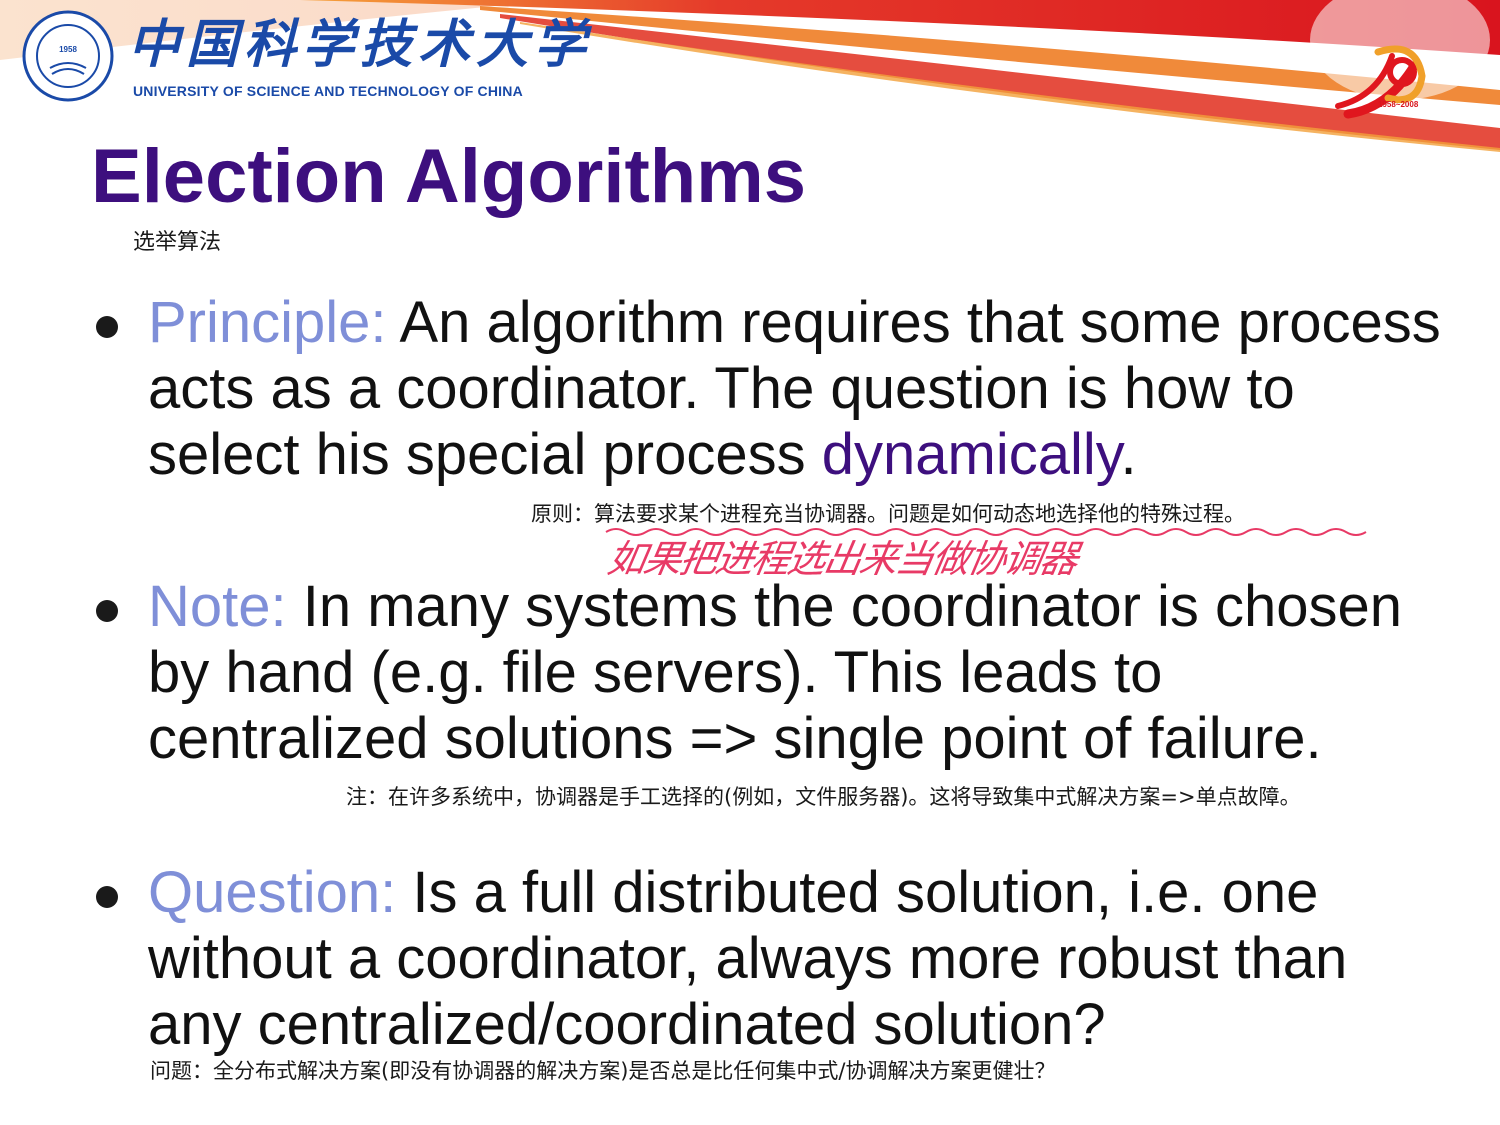 The width and height of the screenshot is (1500, 1125). What do you see at coordinates (267, 322) in the screenshot?
I see `bullet-lead-principle: Principle:` at bounding box center [267, 322].